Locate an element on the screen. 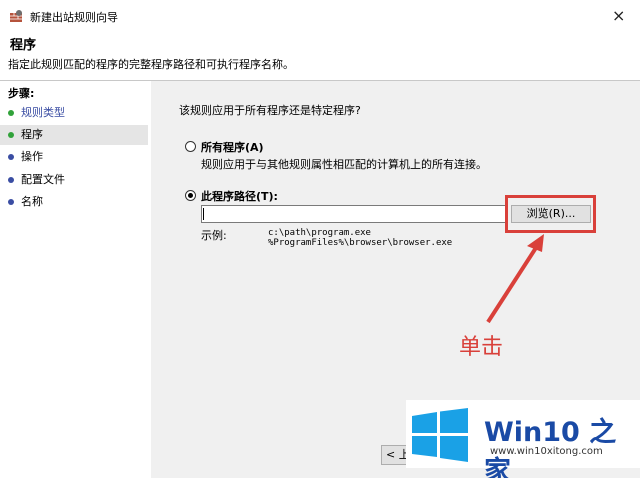 The width and height of the screenshot is (640, 488). sidebar-item-label: 操作 is located at coordinates (32, 156).